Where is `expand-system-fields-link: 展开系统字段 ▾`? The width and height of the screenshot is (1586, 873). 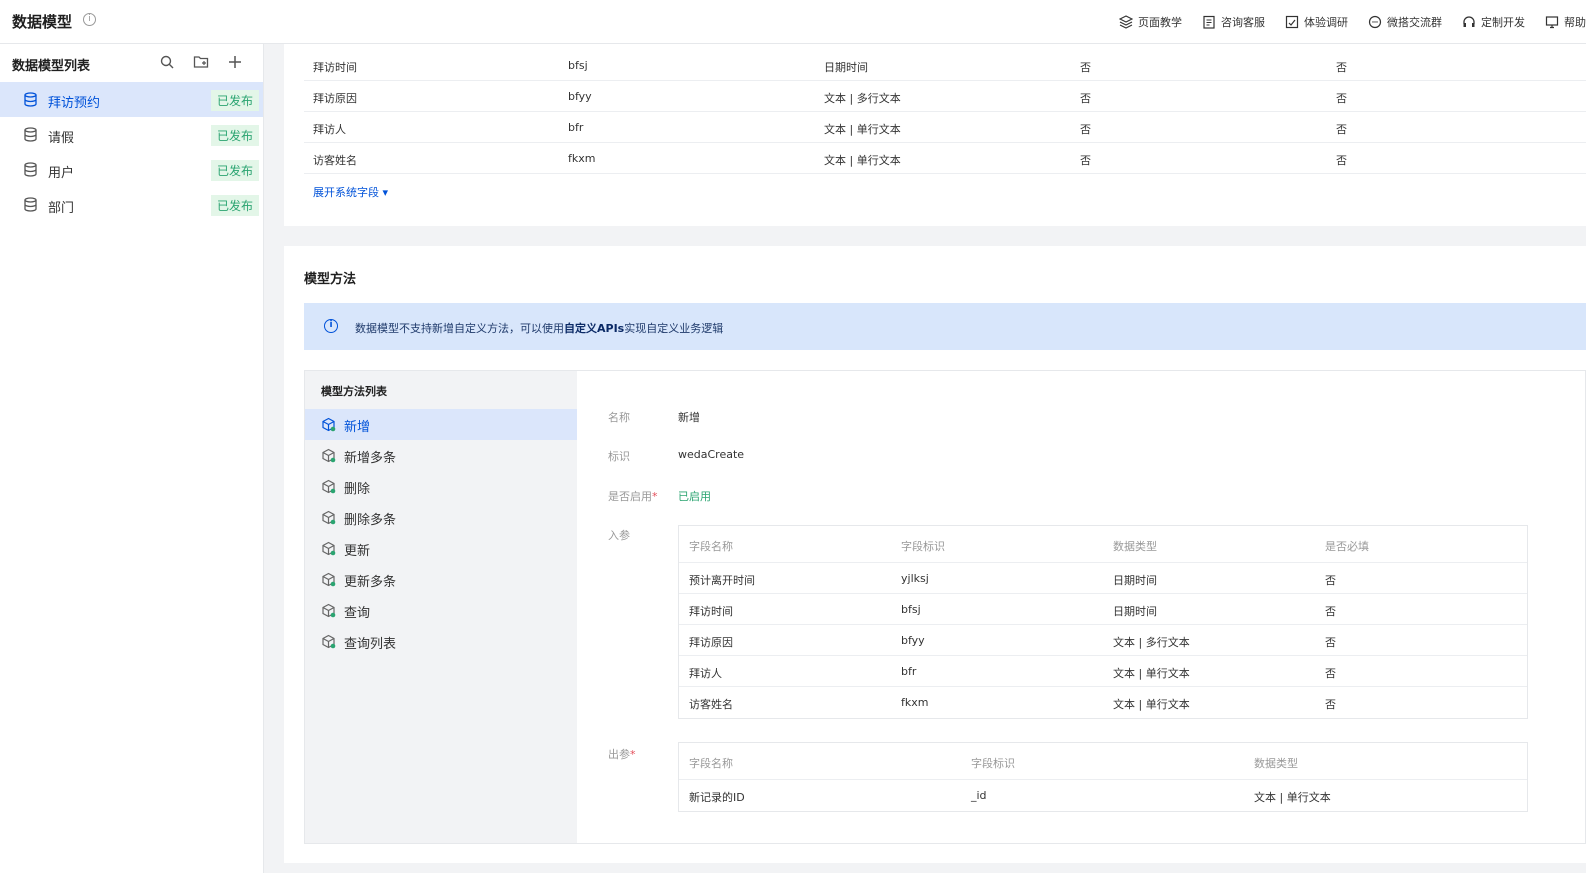 expand-system-fields-link: 展开系统字段 ▾ is located at coordinates (350, 192).